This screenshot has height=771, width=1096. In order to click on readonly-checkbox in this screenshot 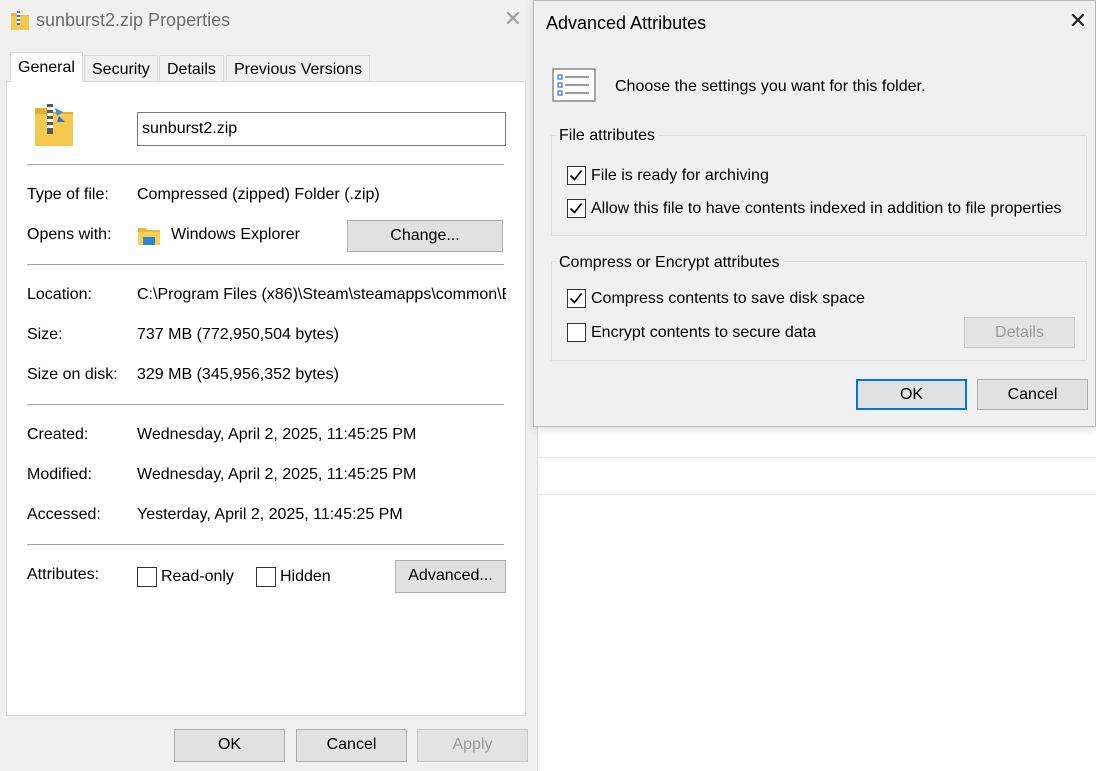, I will do `click(147, 577)`.